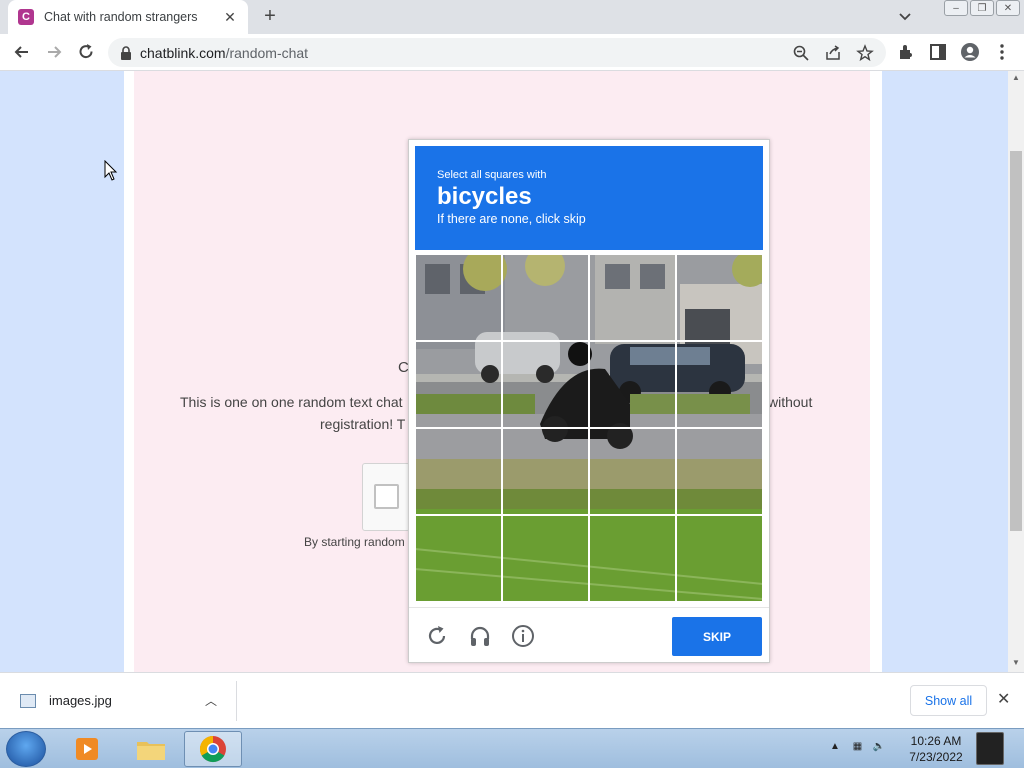 The width and height of the screenshot is (1024, 768). I want to click on tab-search-icon, so click(905, 16).